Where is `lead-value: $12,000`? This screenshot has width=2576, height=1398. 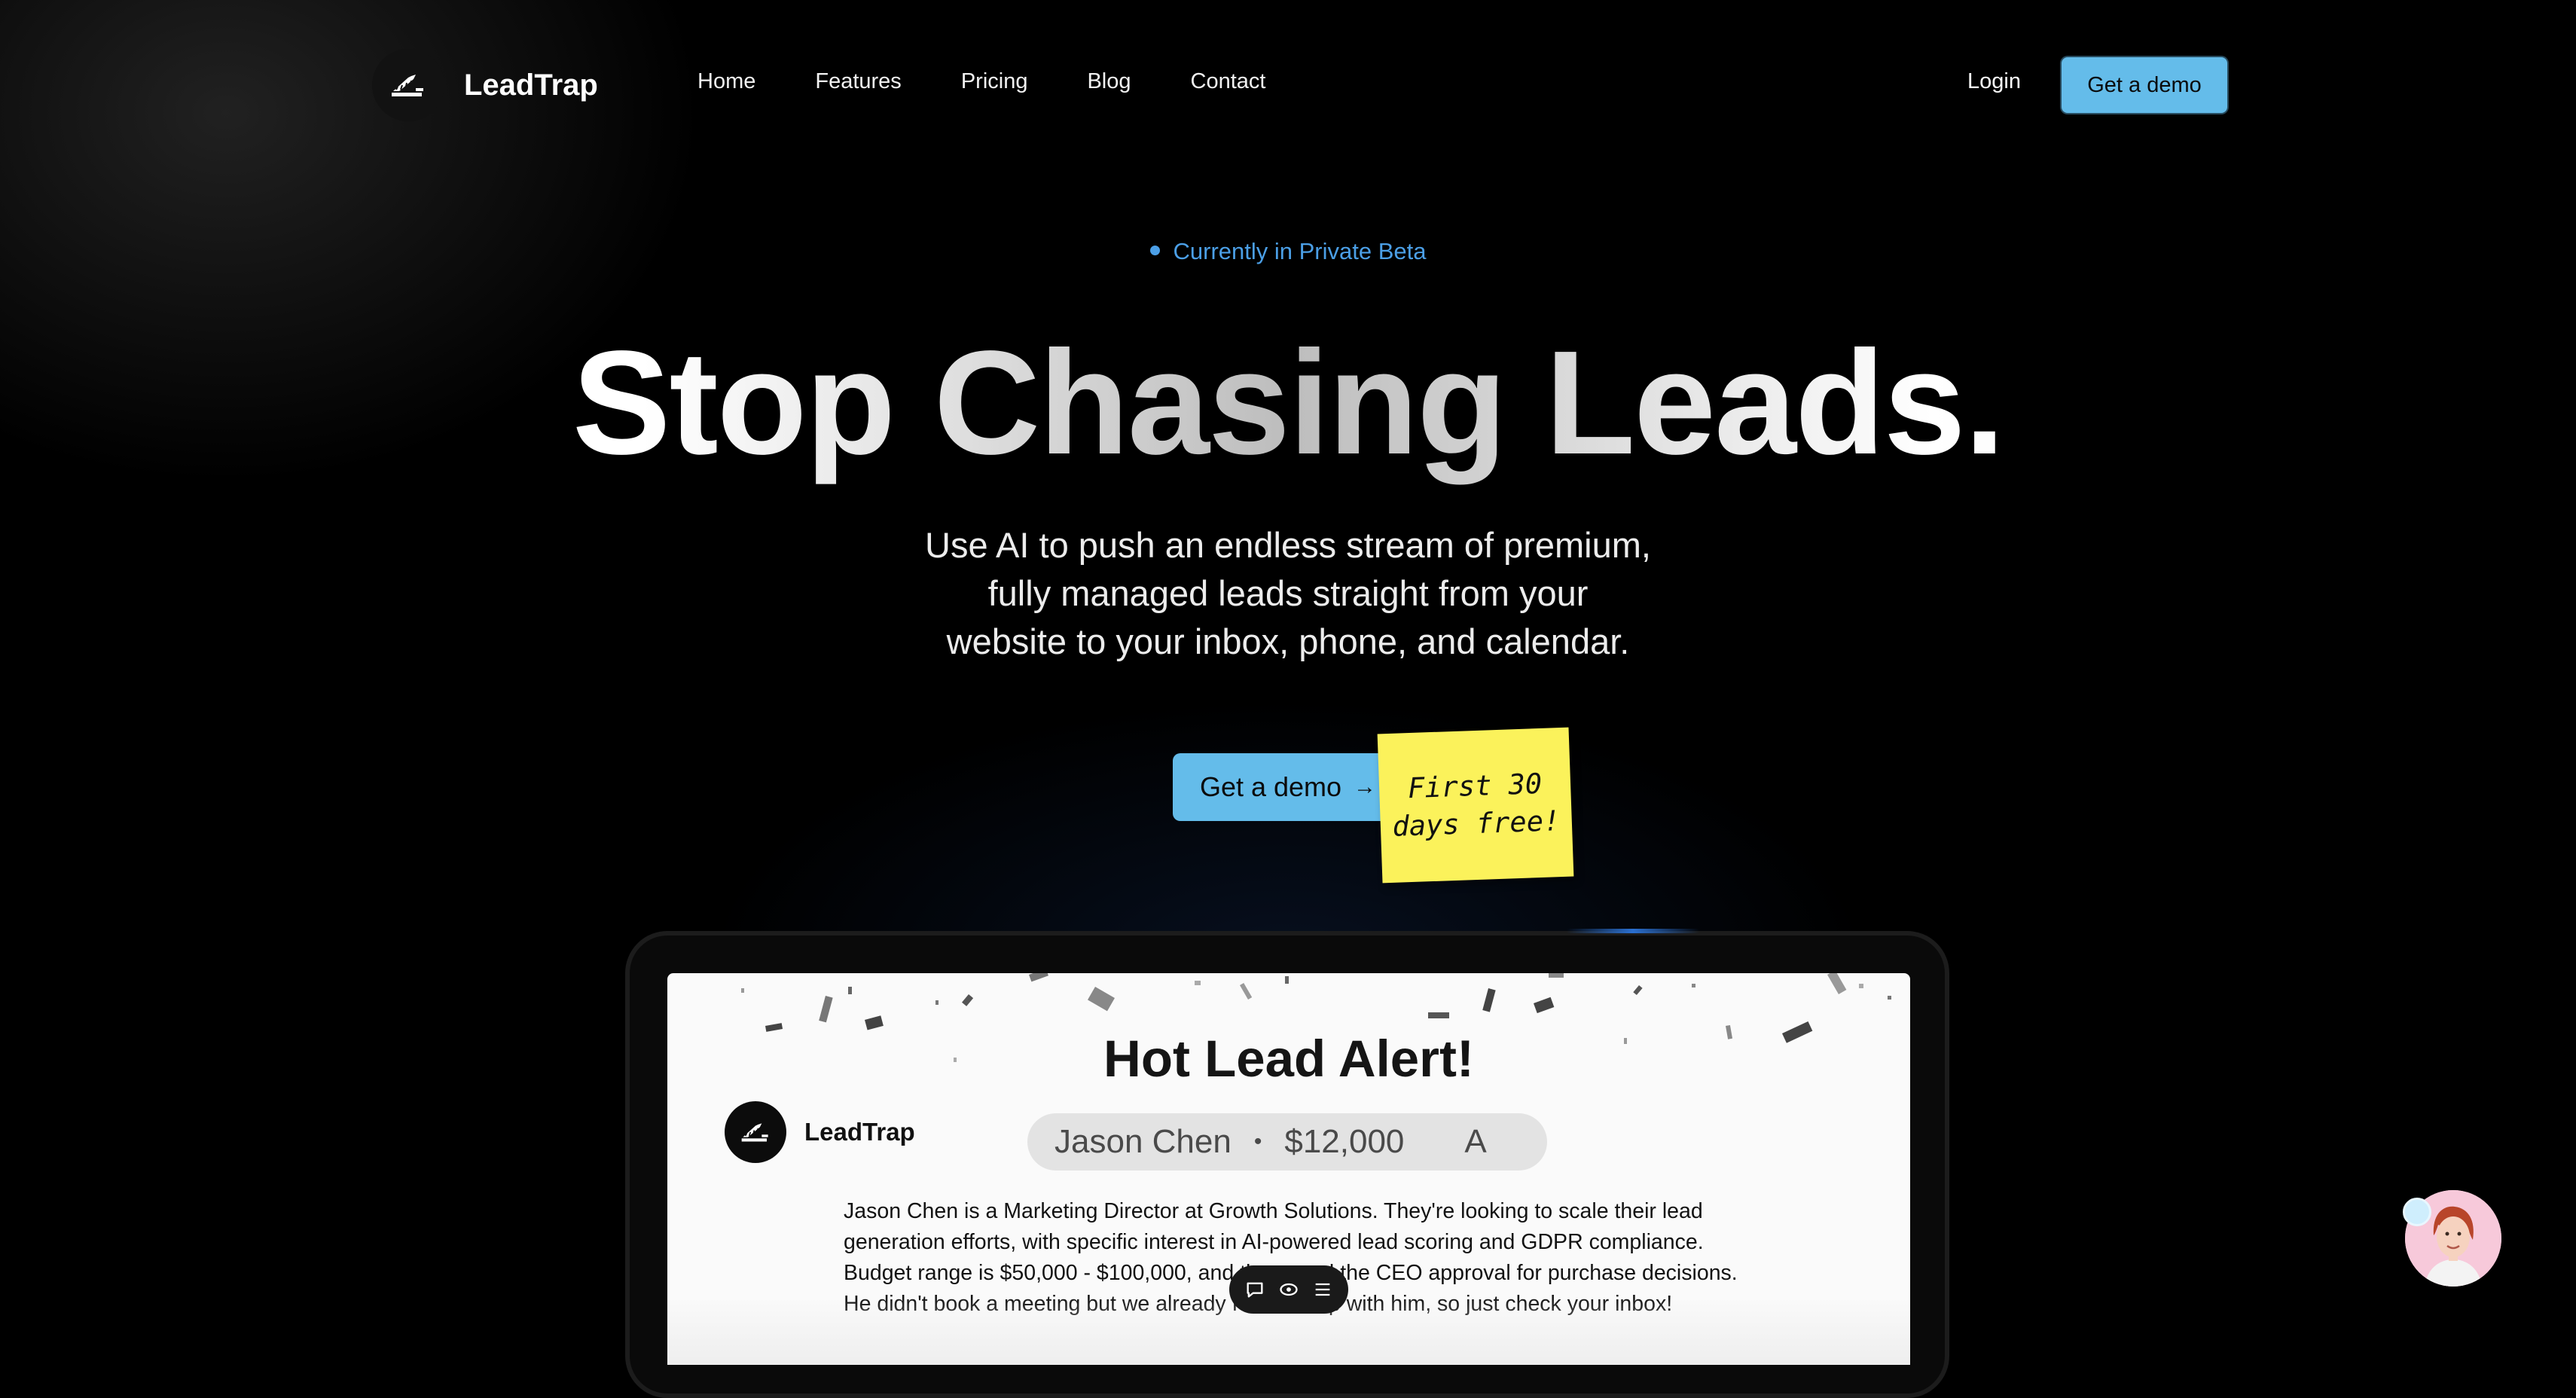
lead-value: $12,000 is located at coordinates (1345, 1141).